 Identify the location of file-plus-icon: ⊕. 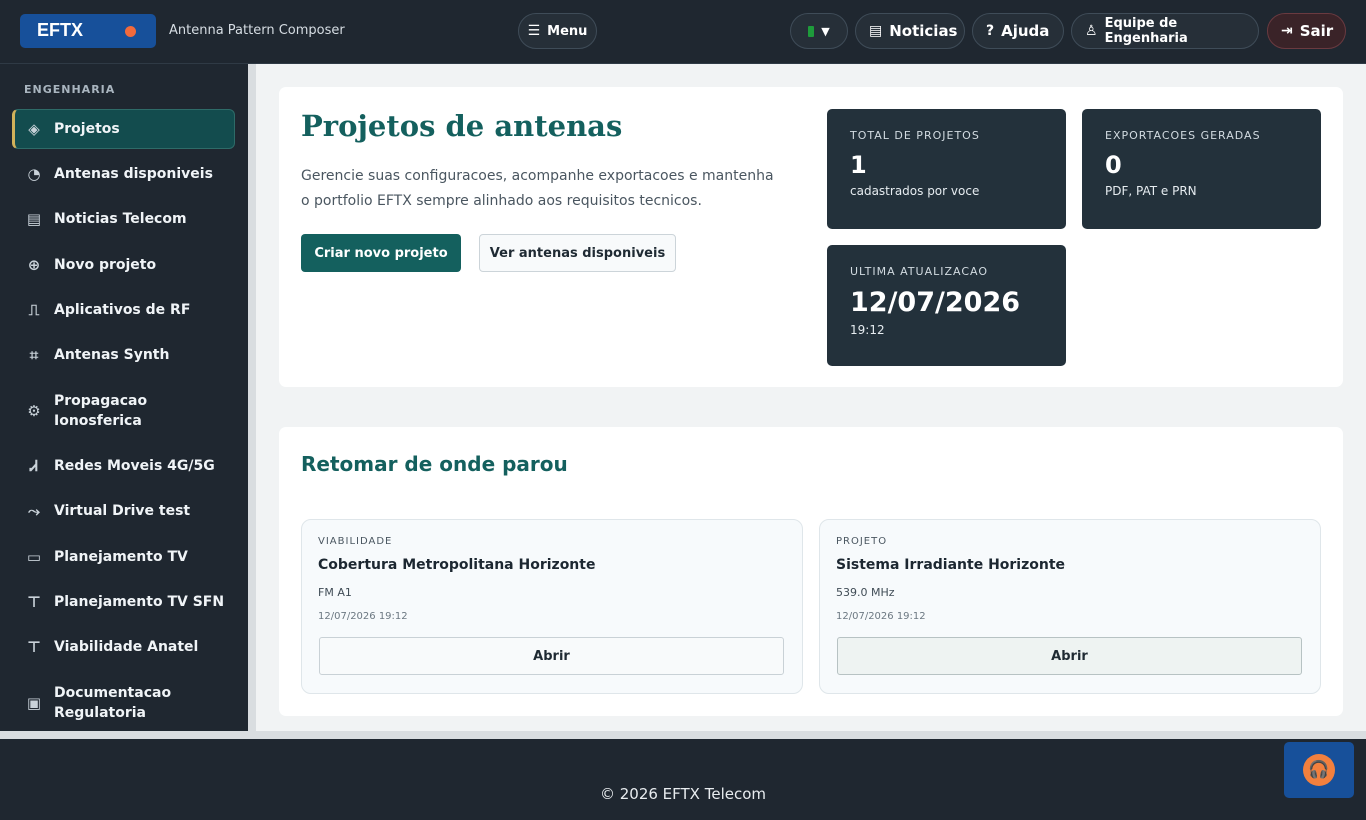
(34, 265).